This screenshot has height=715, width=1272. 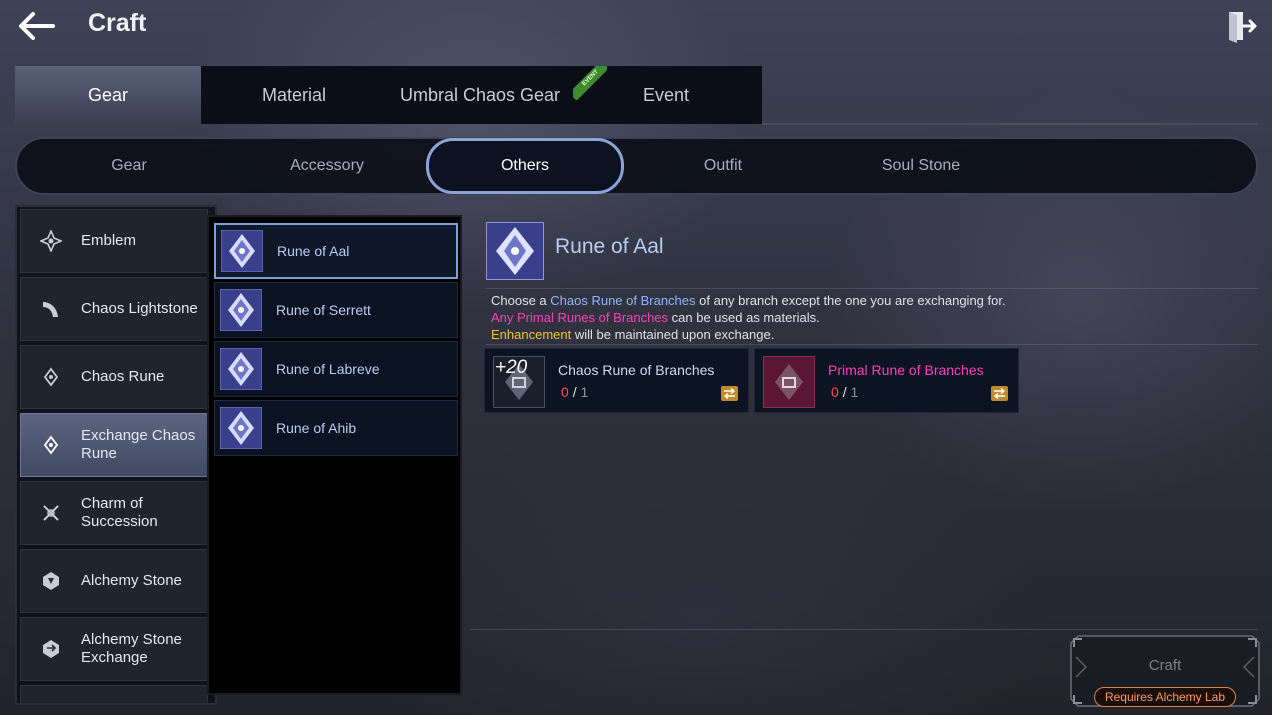 I want to click on alchemy-exchange-icon, so click(x=51, y=649).